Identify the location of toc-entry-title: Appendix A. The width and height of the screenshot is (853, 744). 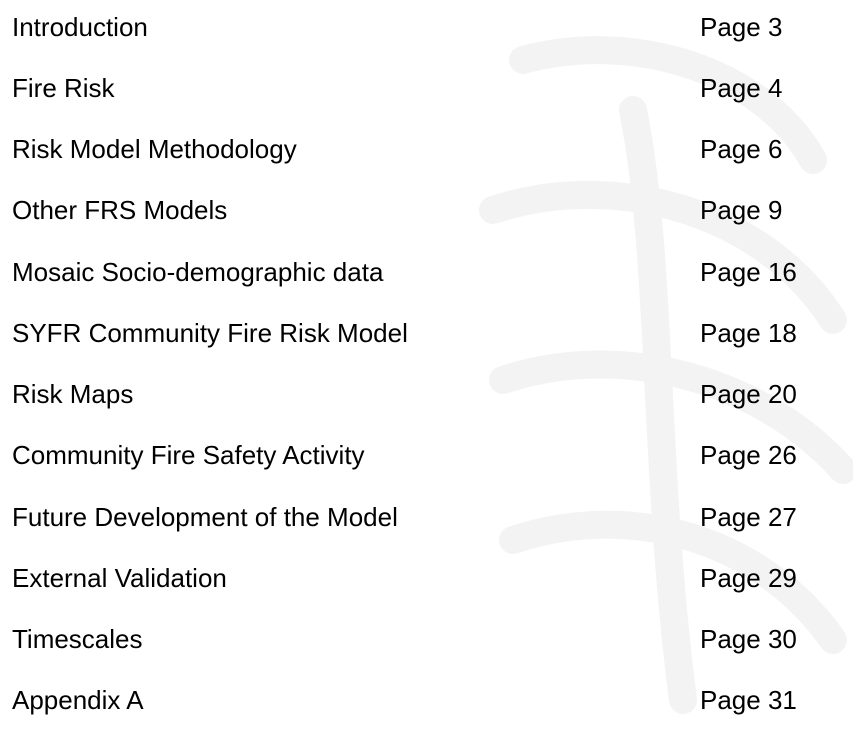
(78, 700).